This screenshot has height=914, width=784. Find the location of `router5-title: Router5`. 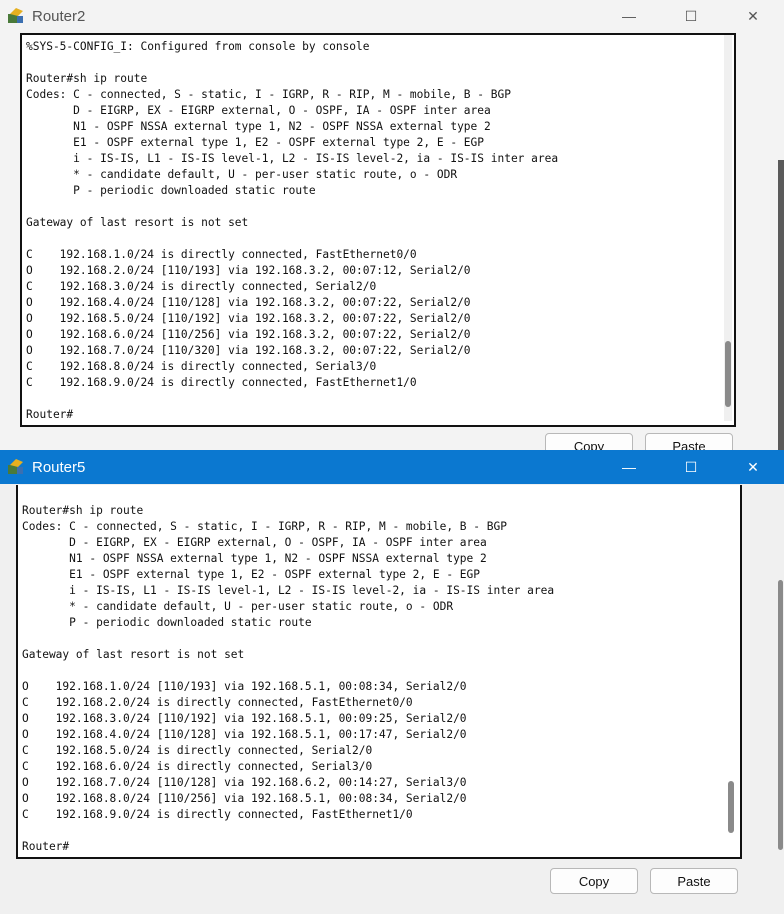

router5-title: Router5 is located at coordinates (59, 467).